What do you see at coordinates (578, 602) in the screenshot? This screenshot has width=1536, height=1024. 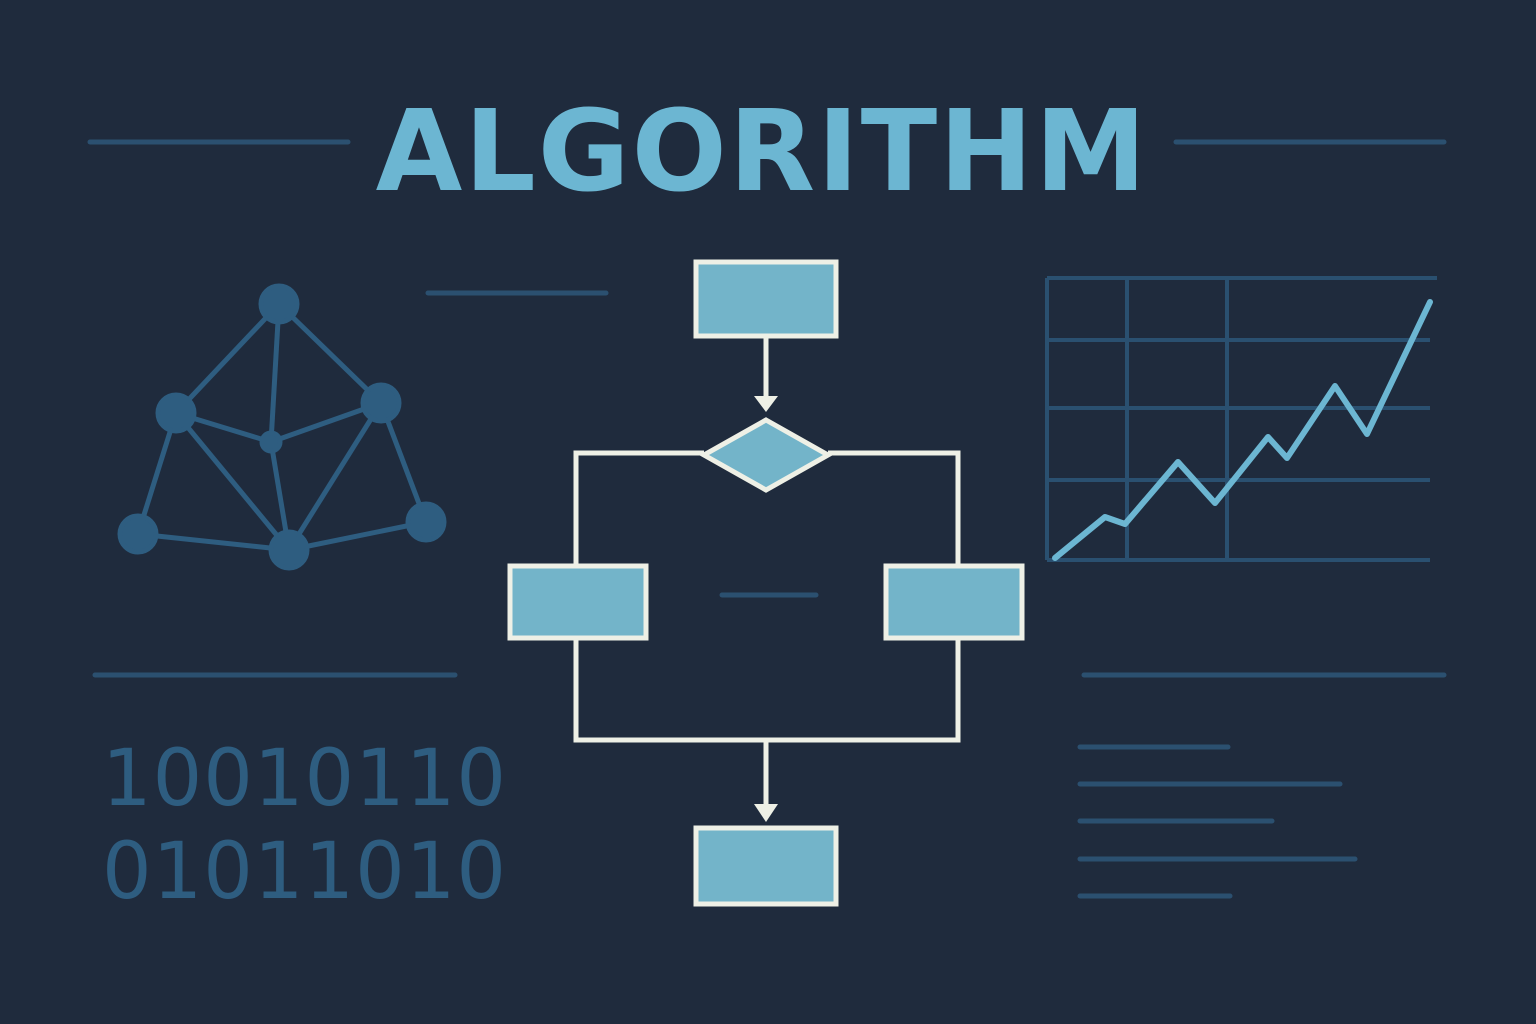 I see `flowchart-left-box` at bounding box center [578, 602].